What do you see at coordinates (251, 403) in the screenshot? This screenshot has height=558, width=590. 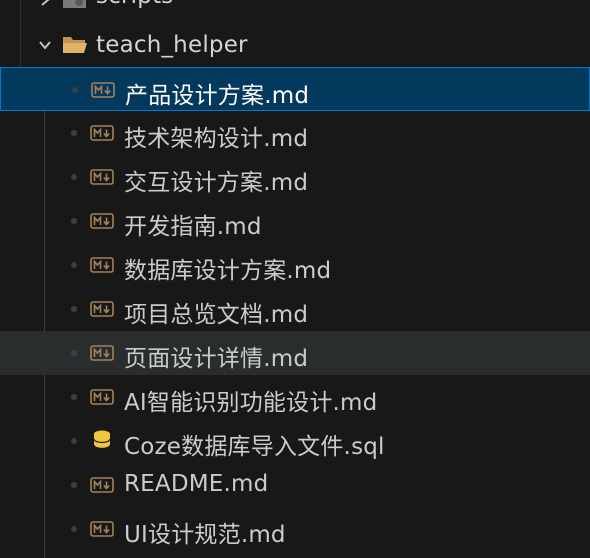 I see `file-label: AI智能识别功能设计.md` at bounding box center [251, 403].